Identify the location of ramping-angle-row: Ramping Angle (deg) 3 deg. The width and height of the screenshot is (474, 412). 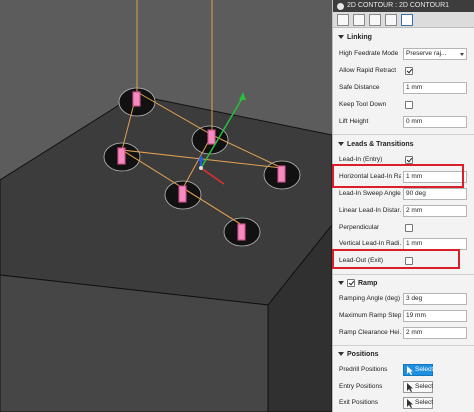
(403, 299).